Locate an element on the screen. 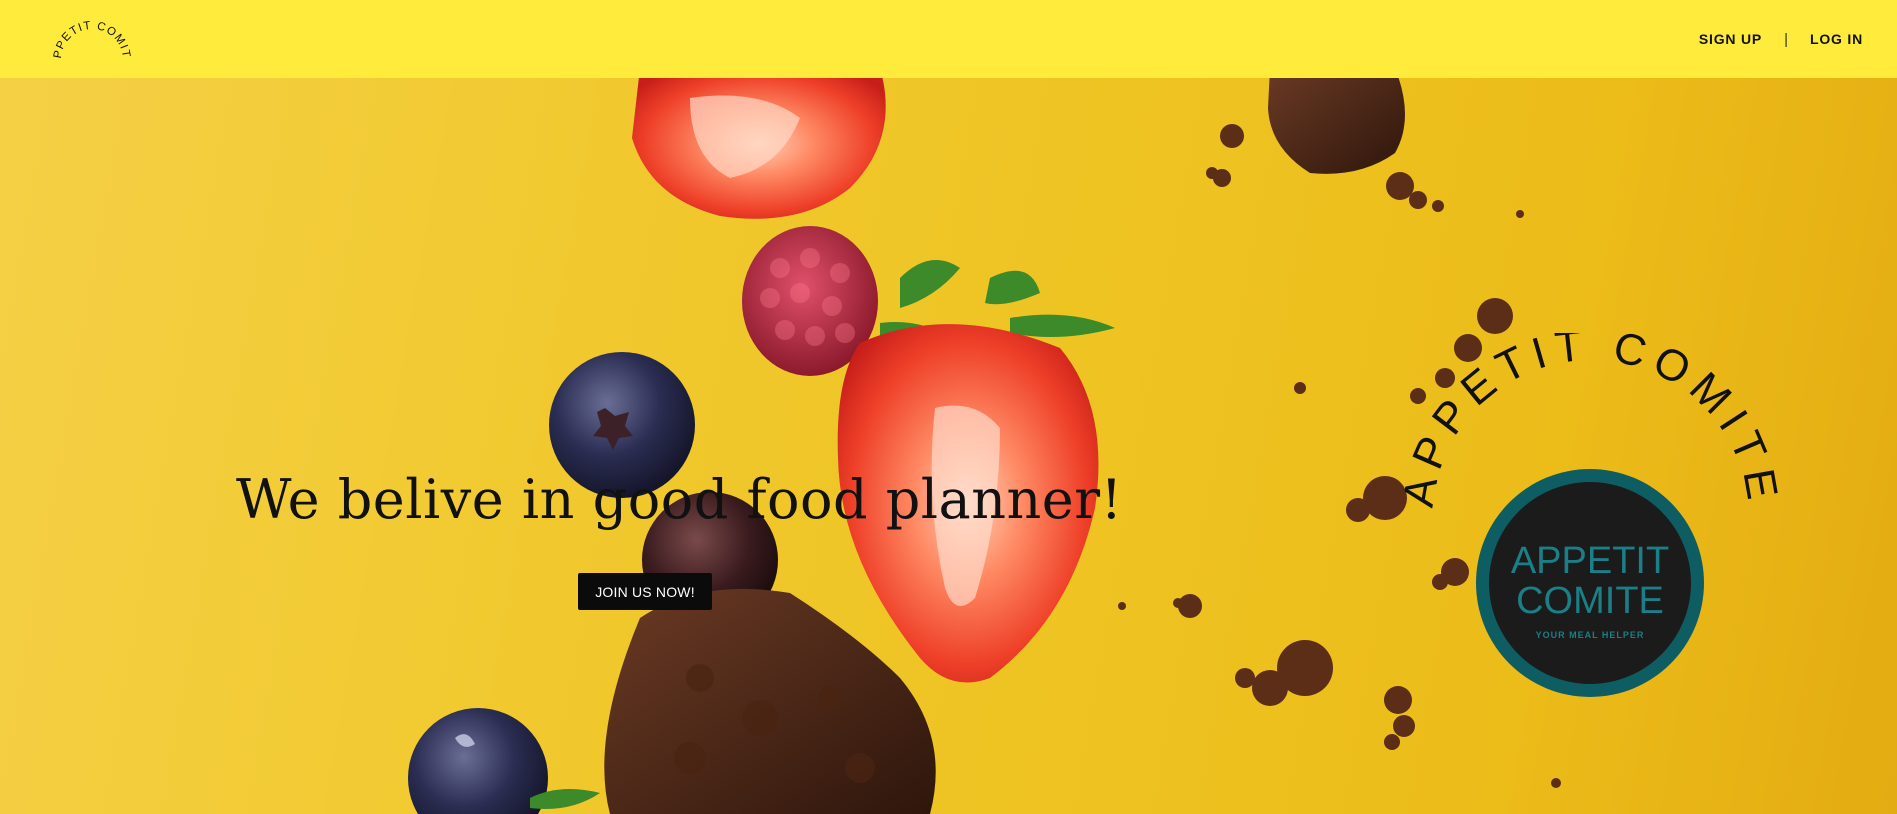 This screenshot has width=1897, height=814. blueberry-lower-image is located at coordinates (504, 761).